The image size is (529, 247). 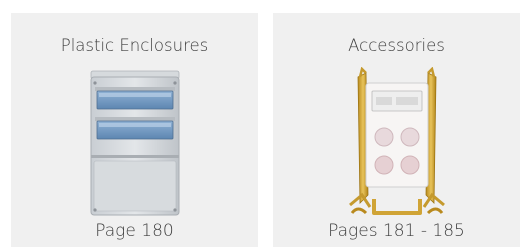 I want to click on card-title: Accessories, so click(x=396, y=45).